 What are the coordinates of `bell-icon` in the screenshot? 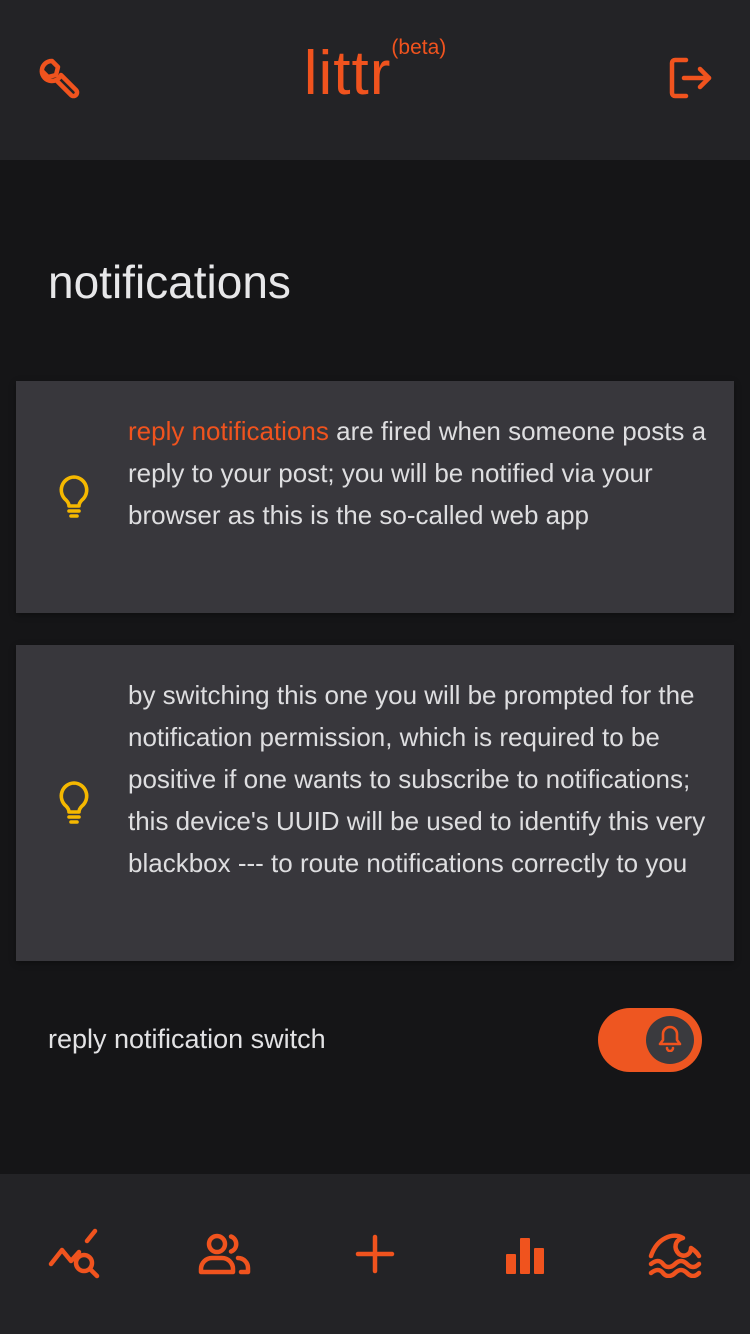 It's located at (670, 1040).